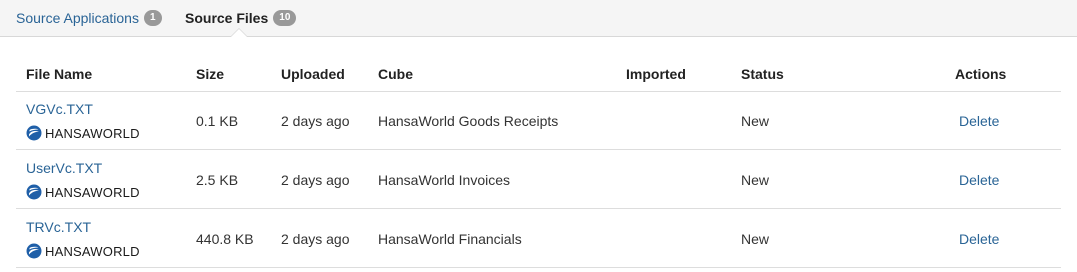 The image size is (1077, 272). Describe the element at coordinates (395, 74) in the screenshot. I see `column-header-cube: Cube` at that location.